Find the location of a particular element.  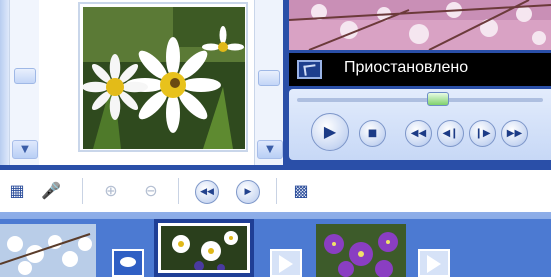

preview-screen is located at coordinates (420, 25).